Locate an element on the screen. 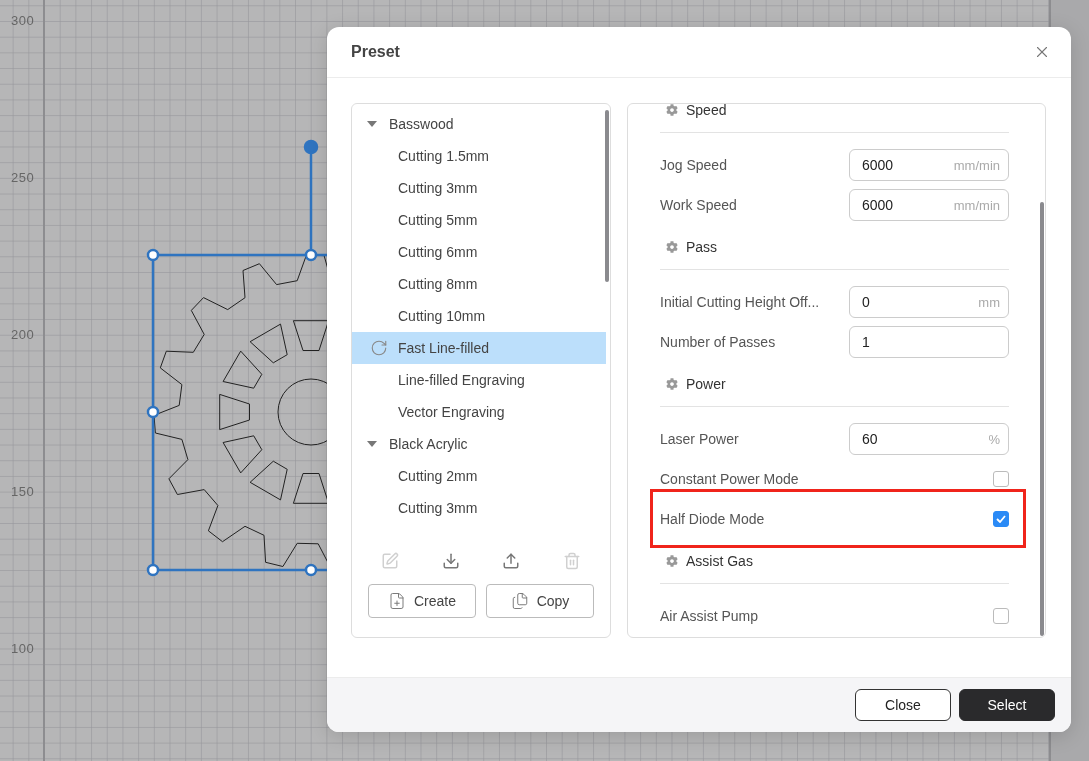 The image size is (1089, 761). section-title: Speed is located at coordinates (706, 111).